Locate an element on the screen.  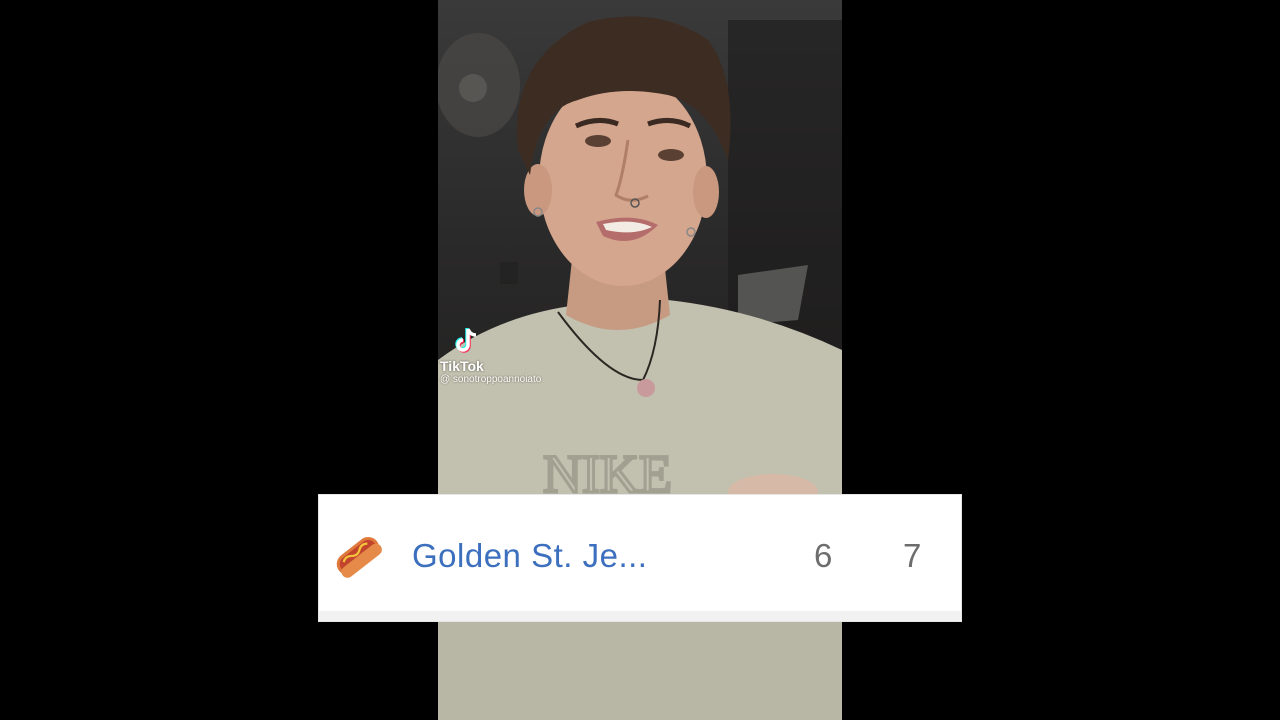
tiktok-note-icon is located at coordinates (466, 340).